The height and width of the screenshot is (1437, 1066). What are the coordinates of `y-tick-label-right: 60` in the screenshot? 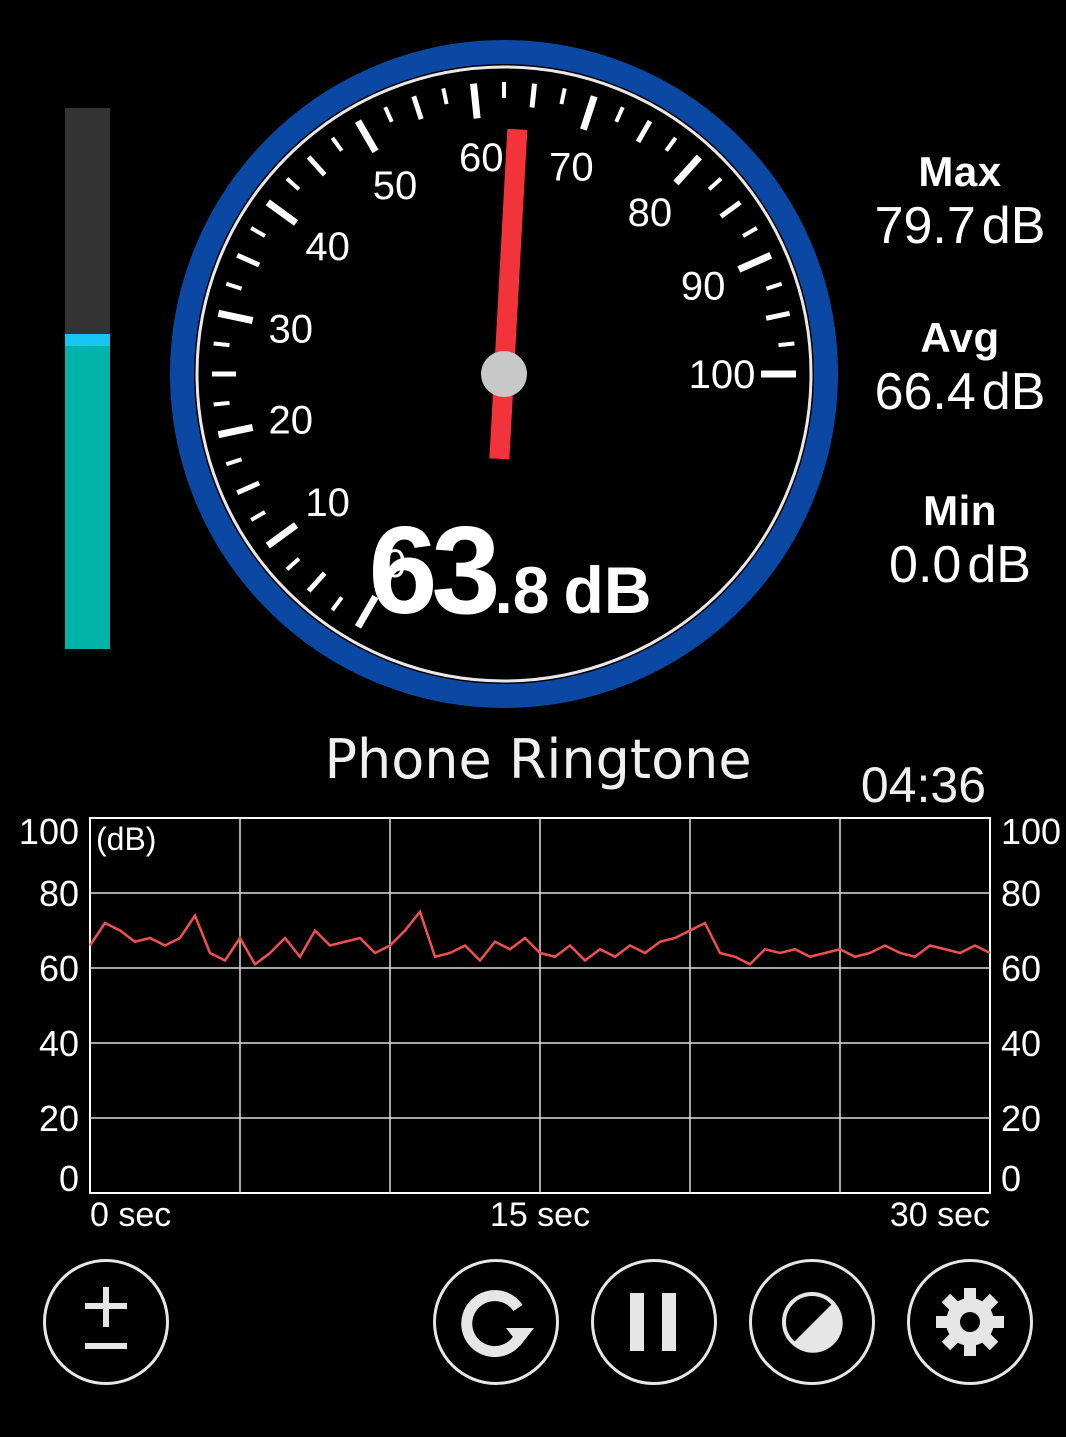 It's located at (1021, 968).